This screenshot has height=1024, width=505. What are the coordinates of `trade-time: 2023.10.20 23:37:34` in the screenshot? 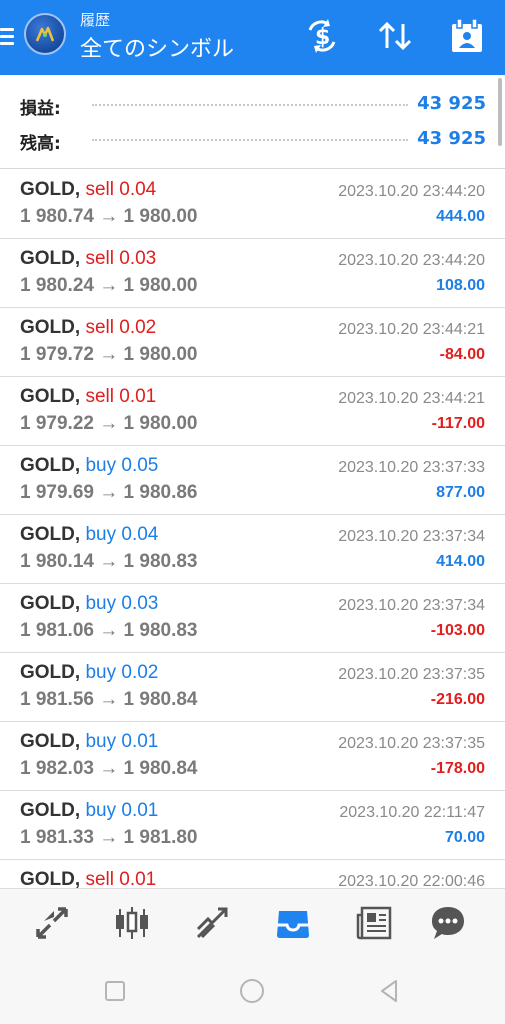 It's located at (411, 605).